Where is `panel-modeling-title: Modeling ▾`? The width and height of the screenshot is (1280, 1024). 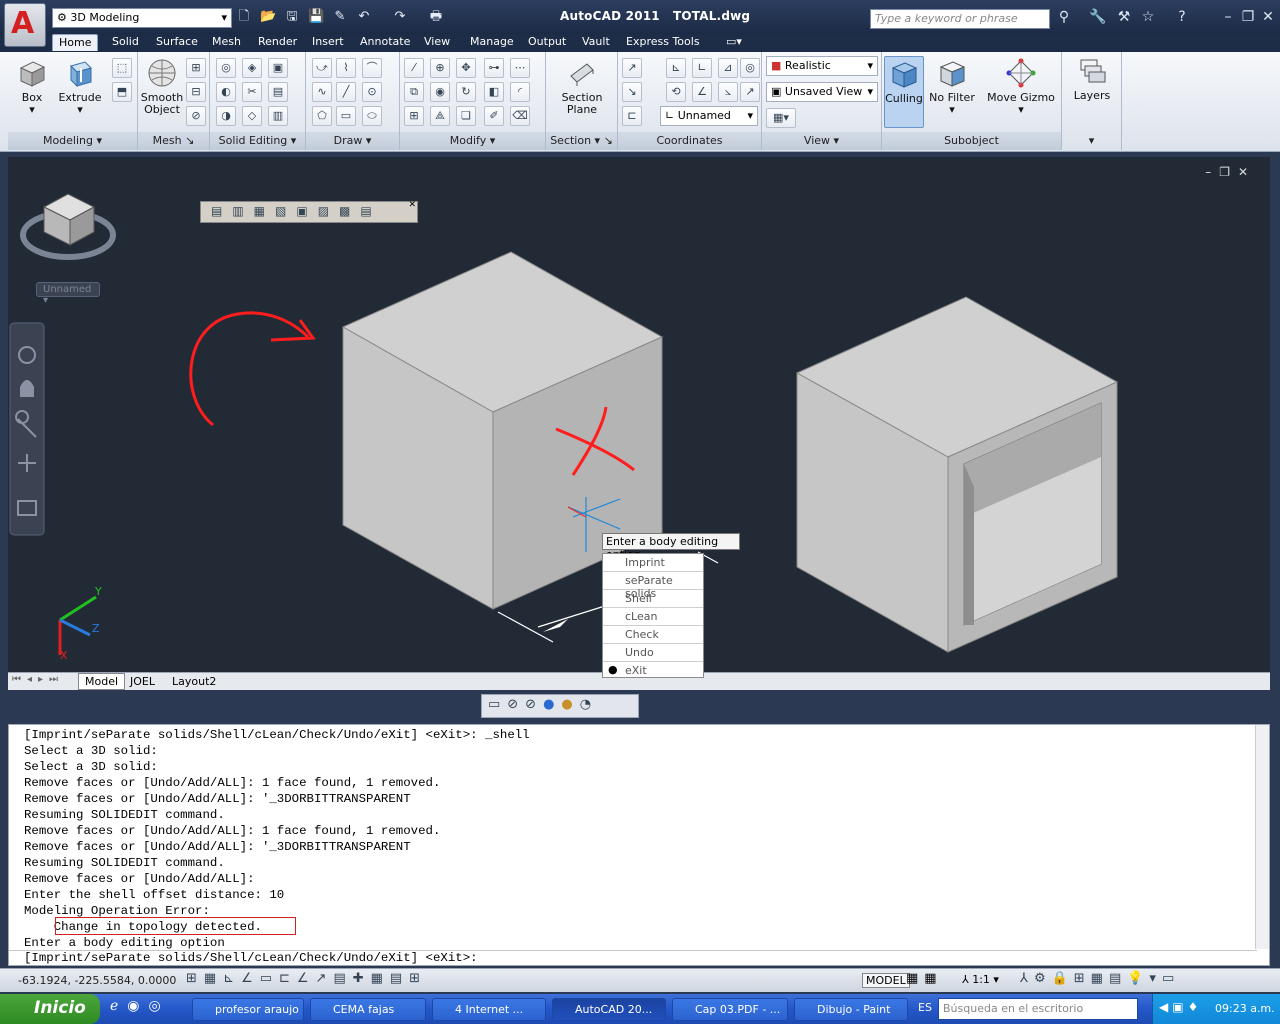
panel-modeling-title: Modeling ▾ is located at coordinates (72, 141).